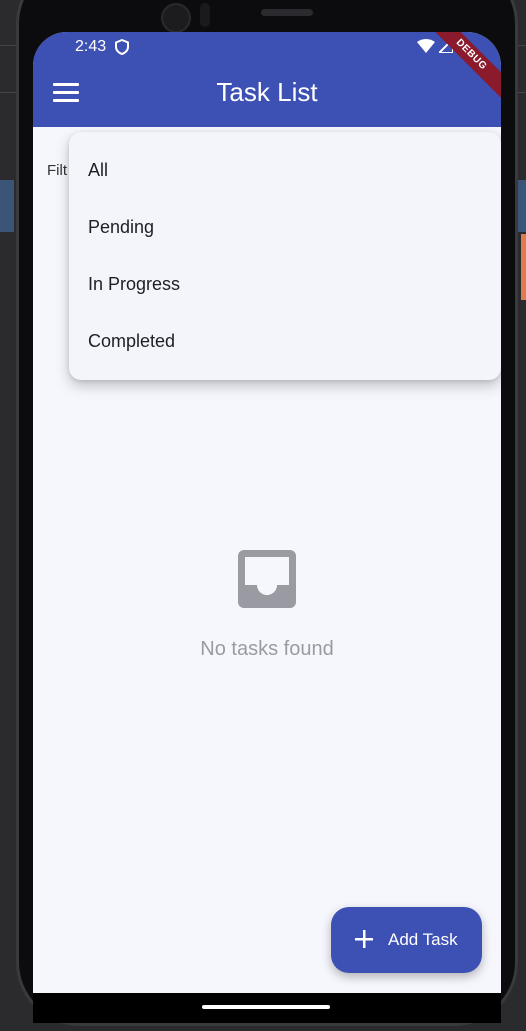 The width and height of the screenshot is (526, 1031). Describe the element at coordinates (7, 206) in the screenshot. I see `ide-selection-left` at that location.